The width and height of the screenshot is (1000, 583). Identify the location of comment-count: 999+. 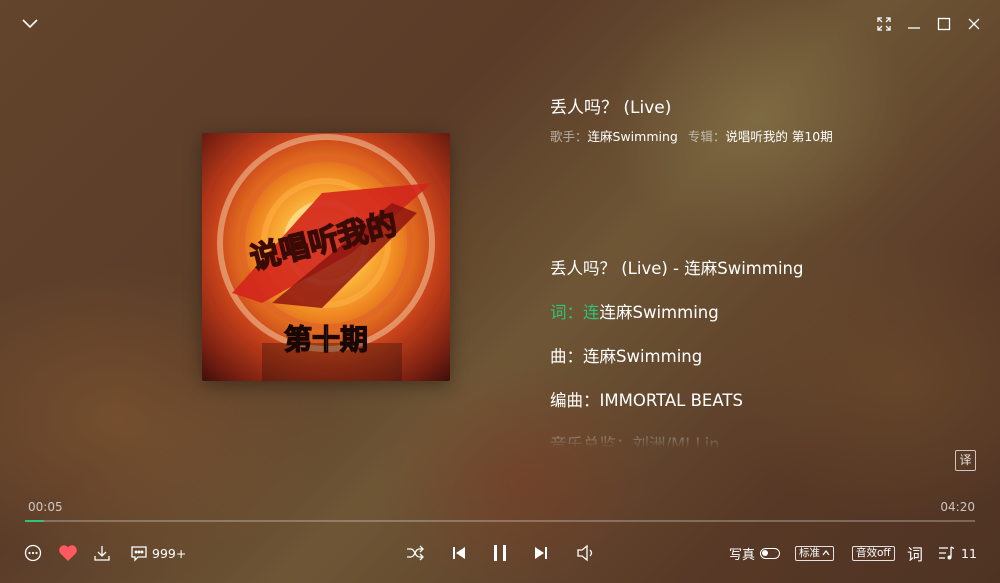
(169, 553).